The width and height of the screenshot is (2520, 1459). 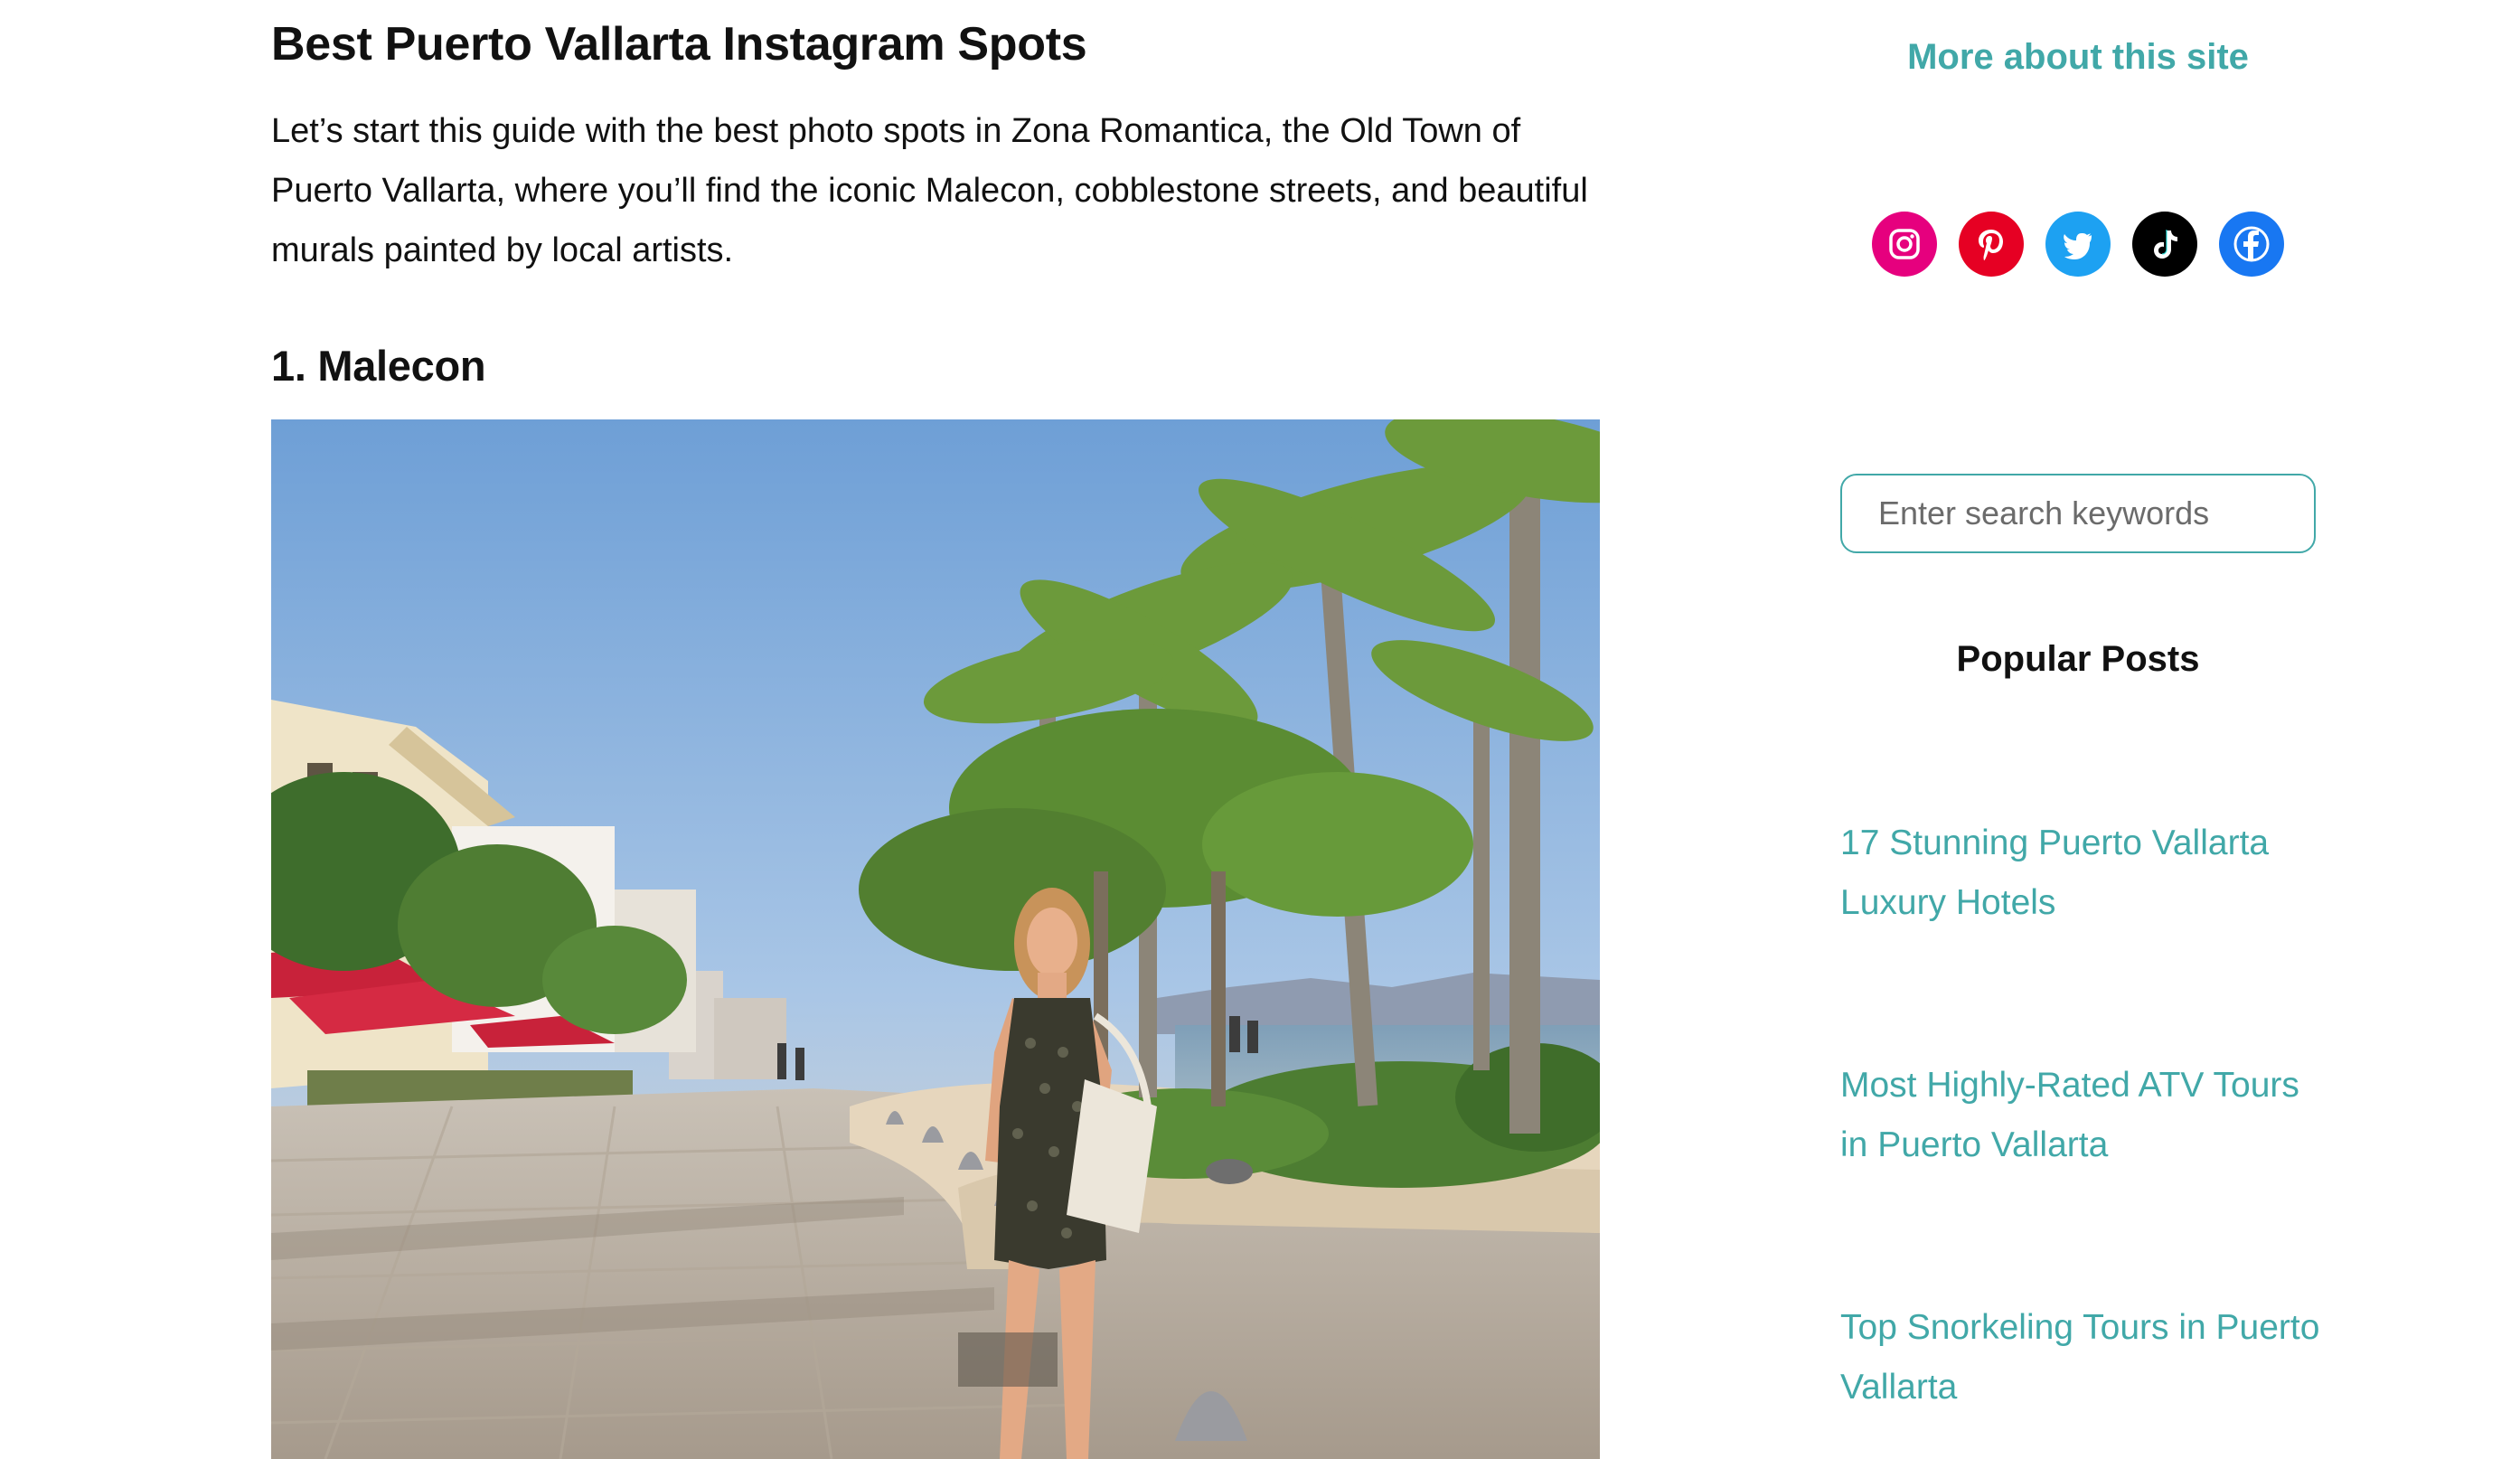 I want to click on section-heading: 1. Malecon, so click(x=379, y=366).